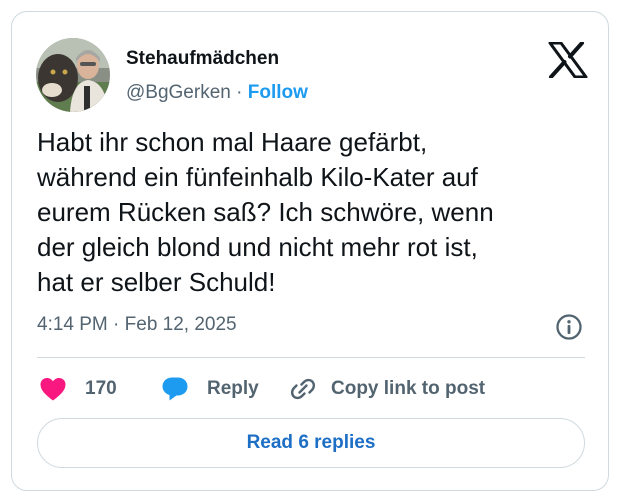  I want to click on copy-link-button: Copy link to post, so click(387, 389).